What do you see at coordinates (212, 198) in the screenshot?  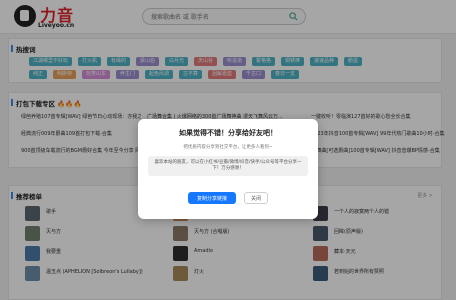 I see `copy-link-button: 复制分享链接` at bounding box center [212, 198].